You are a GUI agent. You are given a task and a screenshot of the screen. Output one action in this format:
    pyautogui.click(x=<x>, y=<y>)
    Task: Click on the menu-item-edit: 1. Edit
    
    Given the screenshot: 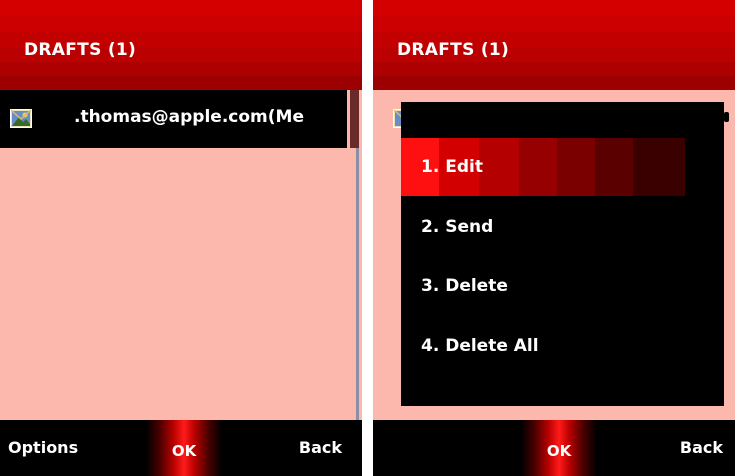 What is the action you would take?
    pyautogui.click(x=543, y=167)
    